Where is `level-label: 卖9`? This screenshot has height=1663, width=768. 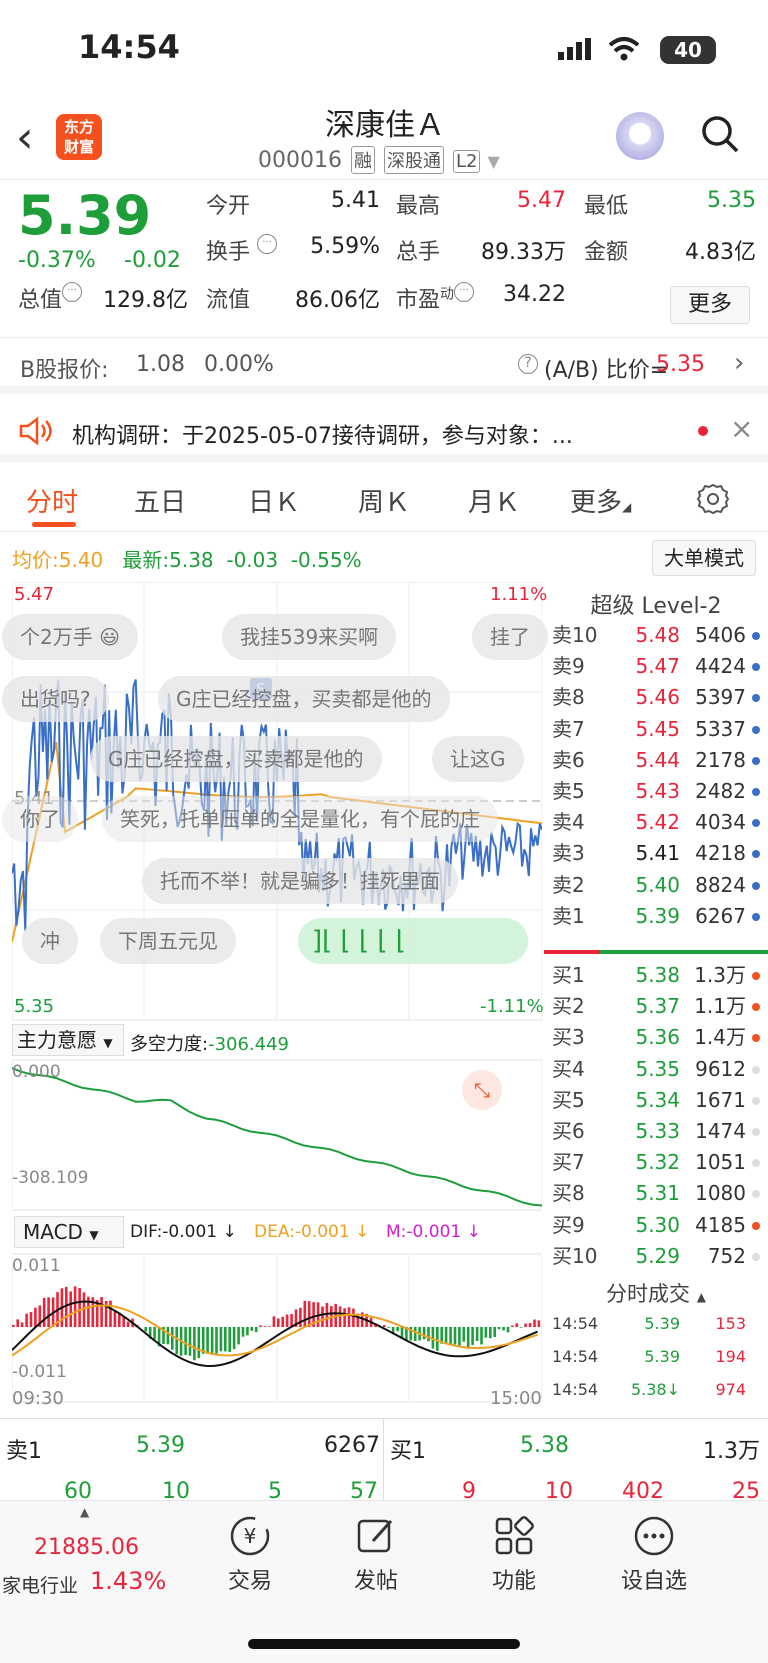 level-label: 卖9 is located at coordinates (568, 666).